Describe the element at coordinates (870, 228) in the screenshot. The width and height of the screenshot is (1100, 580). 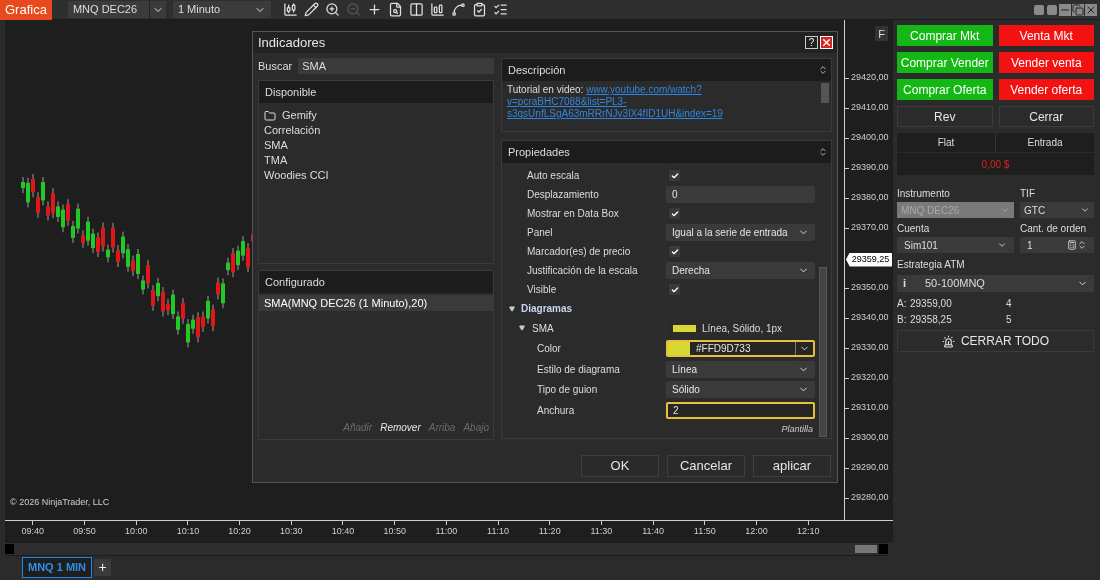
I see `price-label: 29370,00` at that location.